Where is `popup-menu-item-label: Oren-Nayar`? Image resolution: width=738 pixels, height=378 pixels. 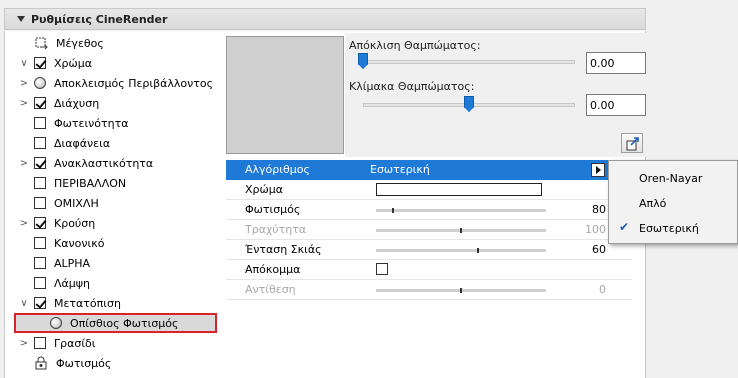 popup-menu-item-label: Oren-Nayar is located at coordinates (671, 178).